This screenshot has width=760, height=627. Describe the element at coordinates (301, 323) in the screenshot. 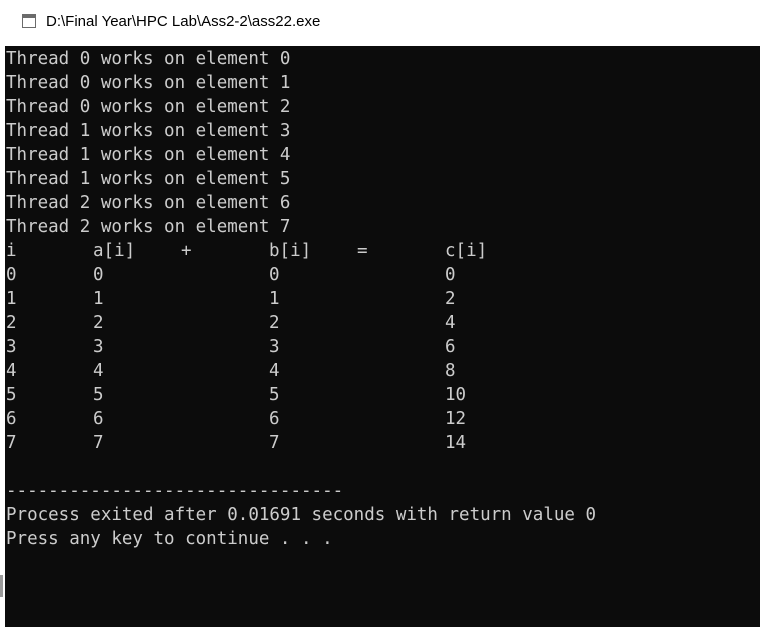

I see `table-row: 2 2 2 4` at that location.